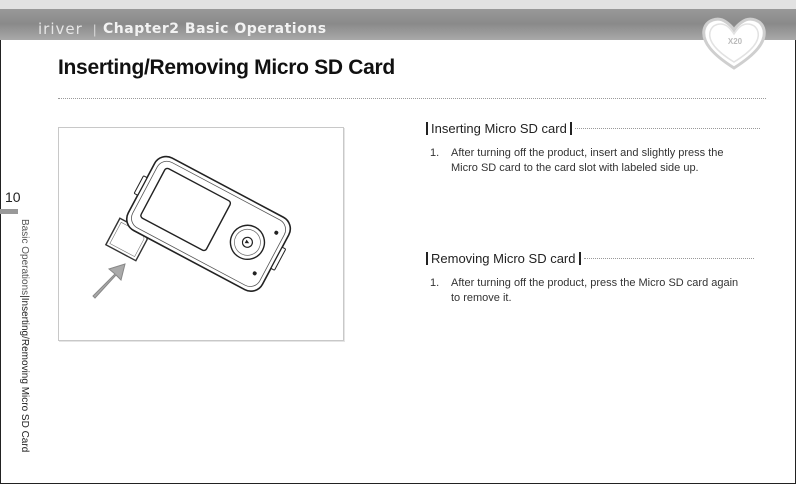 The image size is (796, 484). Describe the element at coordinates (398, 20) in the screenshot. I see `header-bar: iriver | Chapter2 Basic Operations` at that location.